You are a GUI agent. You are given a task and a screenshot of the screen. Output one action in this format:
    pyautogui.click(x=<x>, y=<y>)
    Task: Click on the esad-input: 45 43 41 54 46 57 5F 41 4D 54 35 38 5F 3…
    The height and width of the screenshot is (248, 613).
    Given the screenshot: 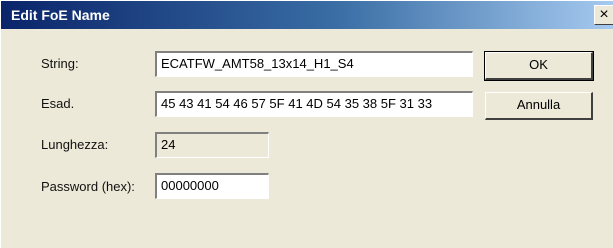 What is the action you would take?
    pyautogui.click(x=314, y=104)
    